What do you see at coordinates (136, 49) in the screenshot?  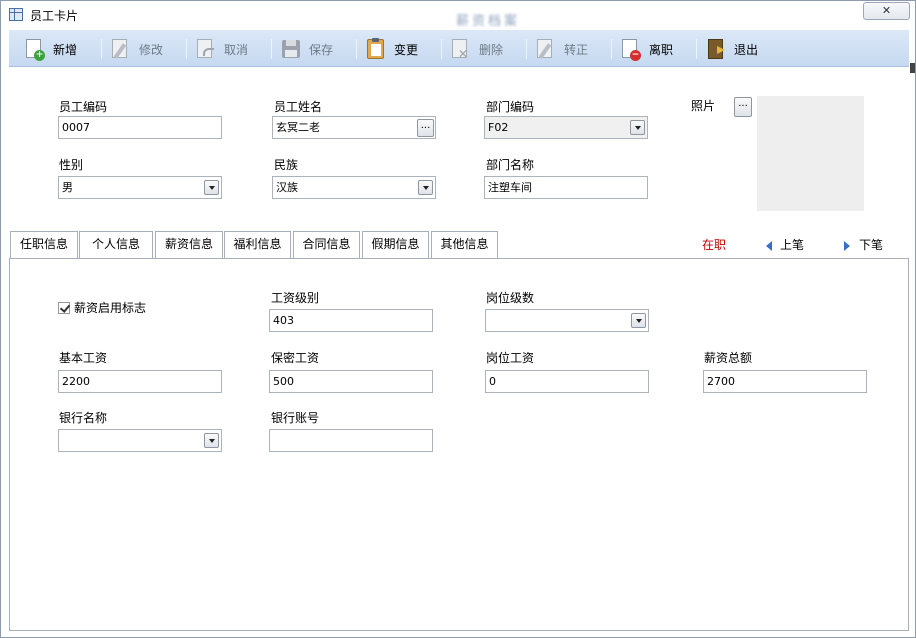 I see `edit-button: 修改` at bounding box center [136, 49].